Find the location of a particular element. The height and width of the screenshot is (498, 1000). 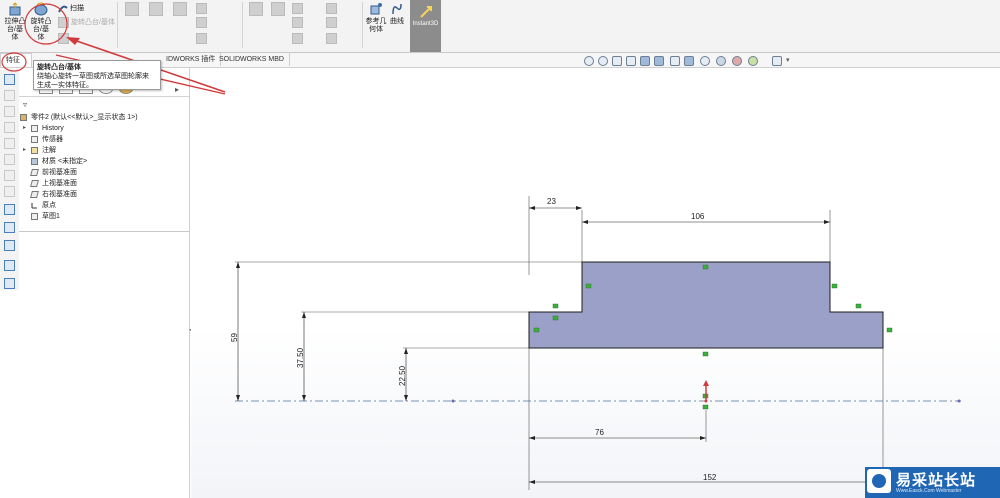

watermark: 易采站长站 Www.Easck.Com Webmaster is located at coordinates (932, 482).